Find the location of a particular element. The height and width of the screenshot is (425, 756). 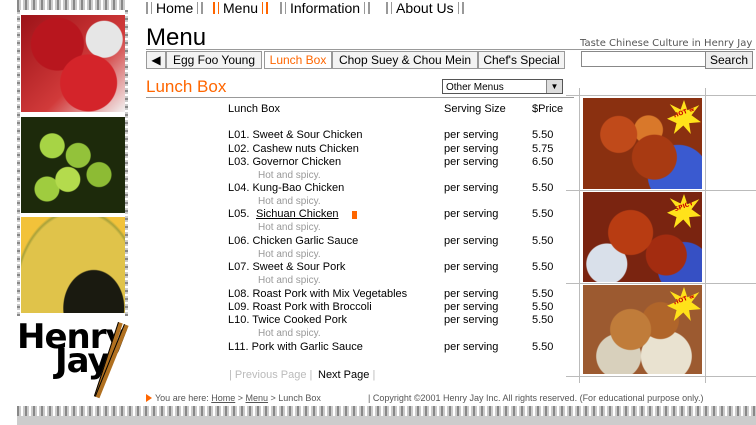

food-photo-2: SPICY is located at coordinates (642, 237).